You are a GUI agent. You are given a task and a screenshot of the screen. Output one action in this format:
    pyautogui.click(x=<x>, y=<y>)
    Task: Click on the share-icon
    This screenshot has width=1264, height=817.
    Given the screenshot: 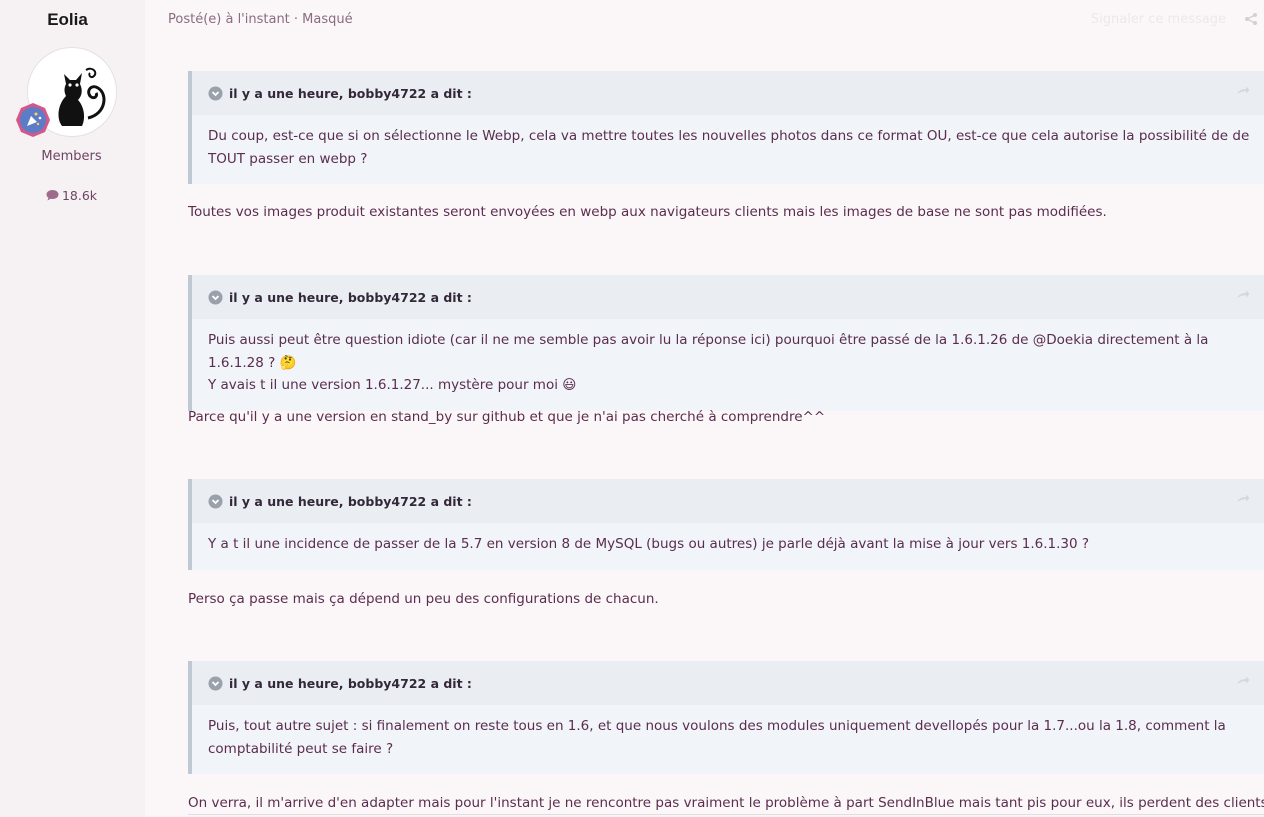 What is the action you would take?
    pyautogui.click(x=1251, y=19)
    